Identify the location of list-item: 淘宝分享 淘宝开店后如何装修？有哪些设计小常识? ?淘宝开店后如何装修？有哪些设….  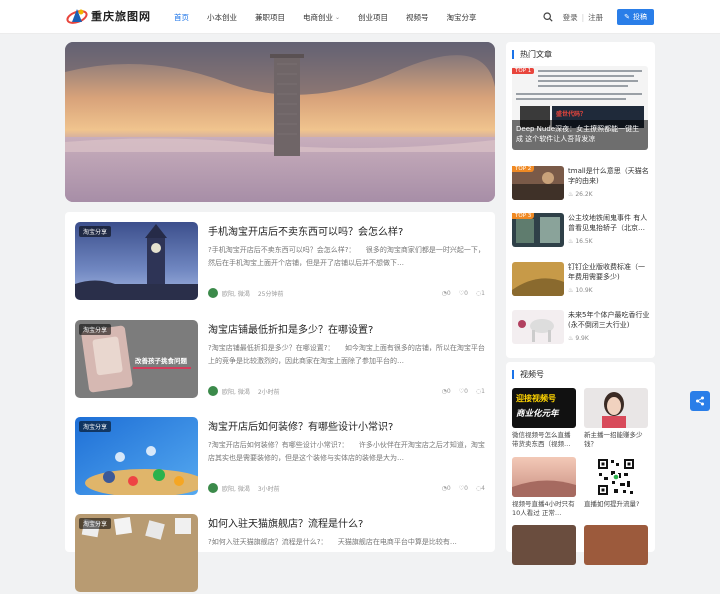
(280, 457).